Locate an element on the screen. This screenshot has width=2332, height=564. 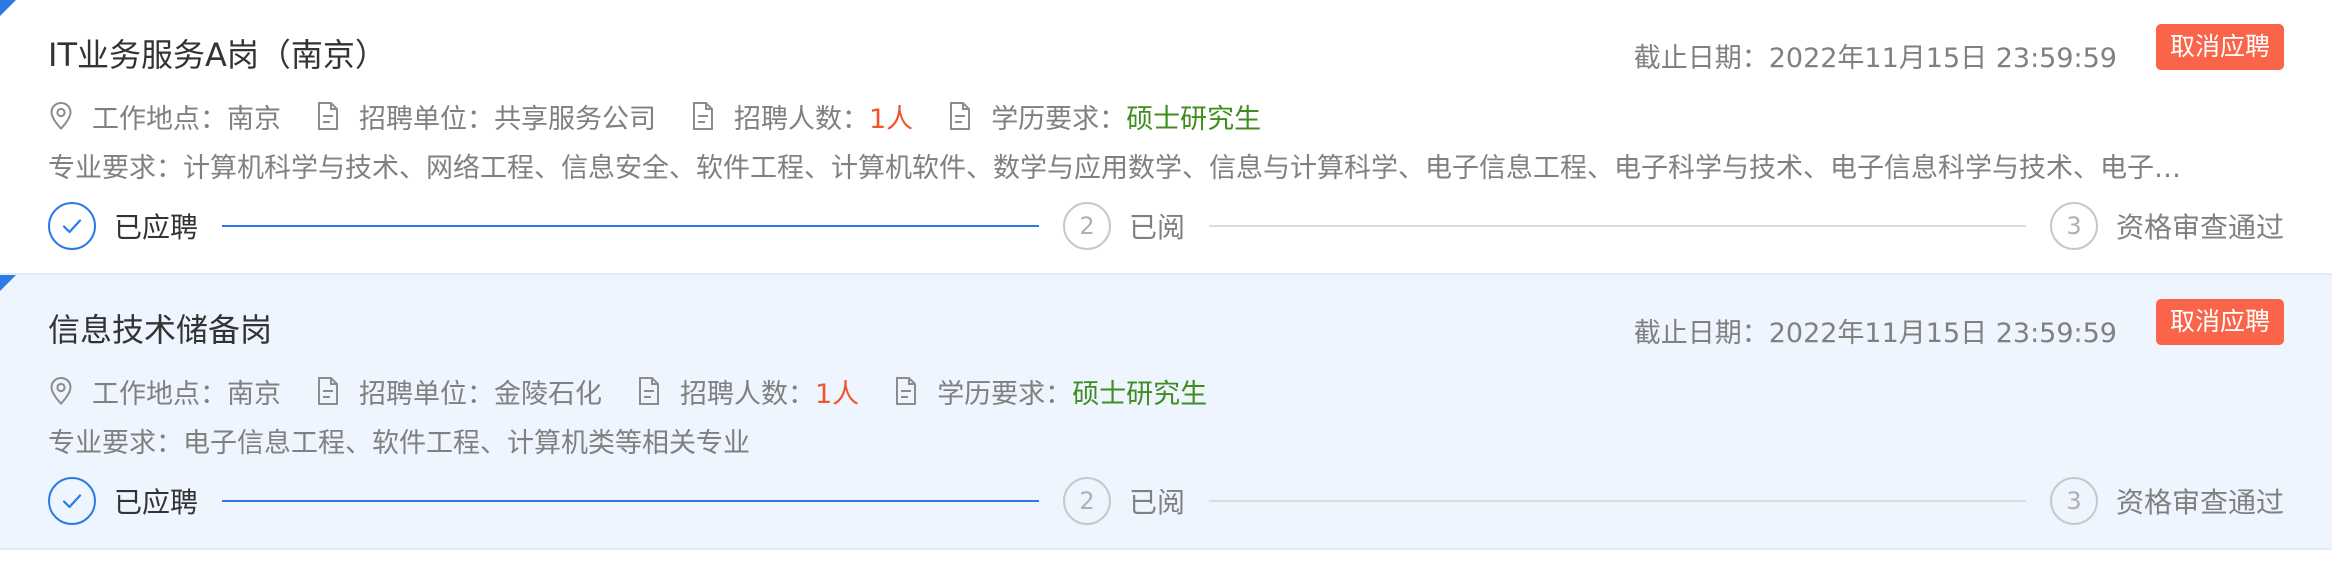
job-title: 信息技术储备岗 is located at coordinates (160, 328).